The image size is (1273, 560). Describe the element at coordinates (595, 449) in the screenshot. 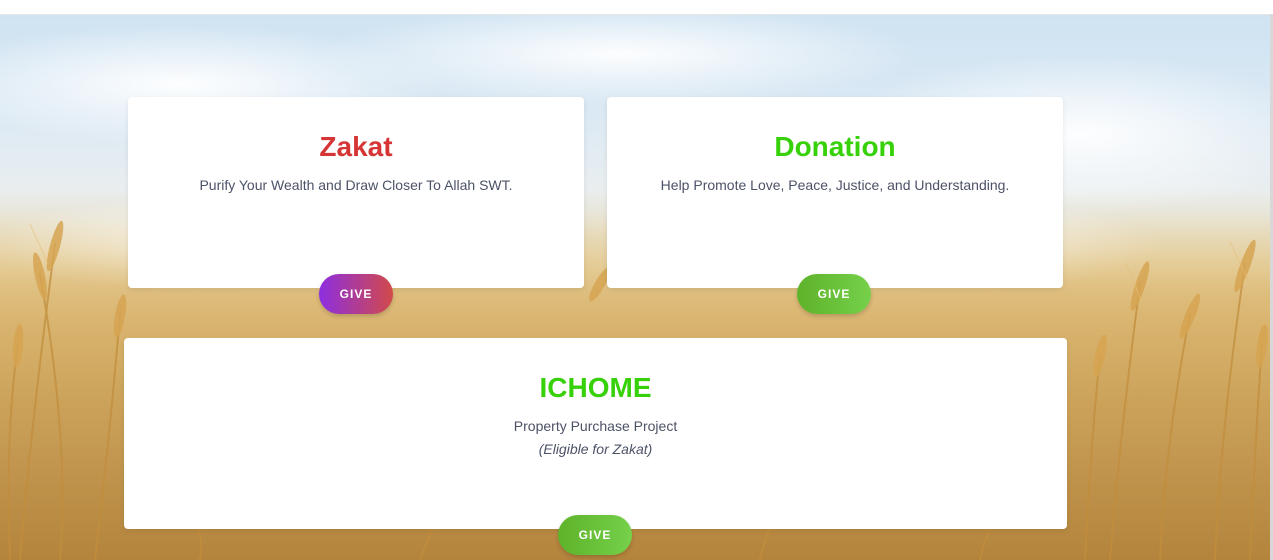

I see `ichome-zakat-eligibility-note: (Eligible for Zakat)` at that location.